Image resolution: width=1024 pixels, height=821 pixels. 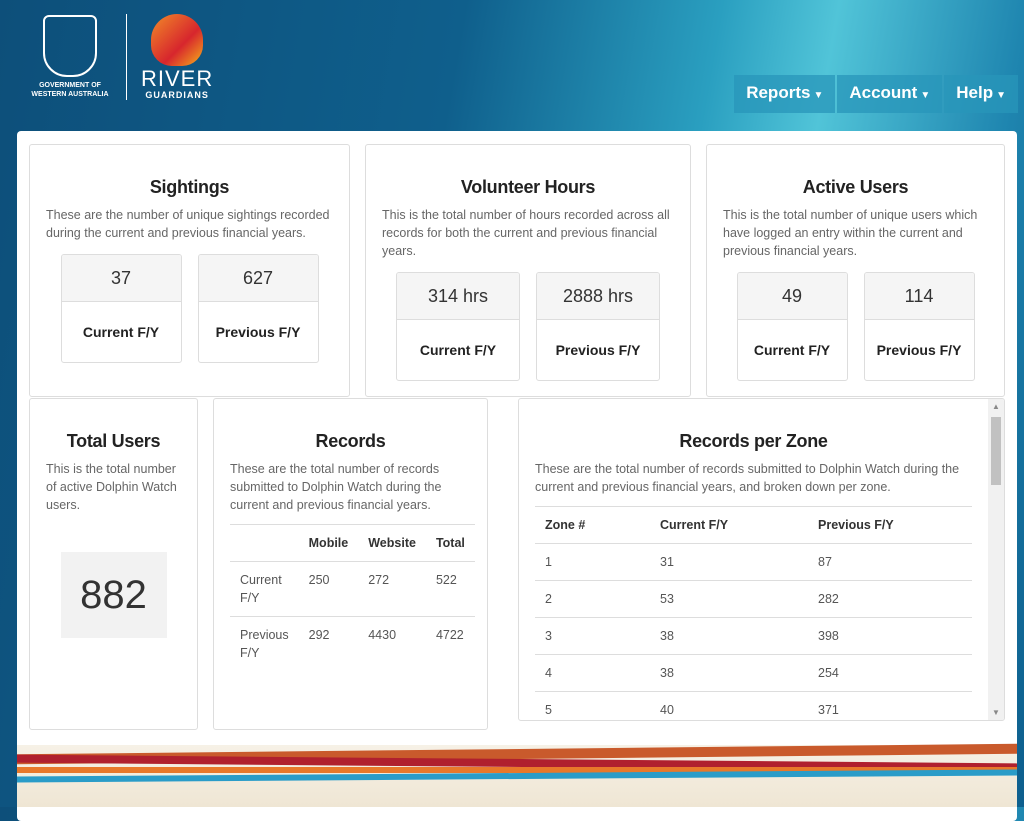 What do you see at coordinates (458, 296) in the screenshot?
I see `stat-value: 314 hrs` at bounding box center [458, 296].